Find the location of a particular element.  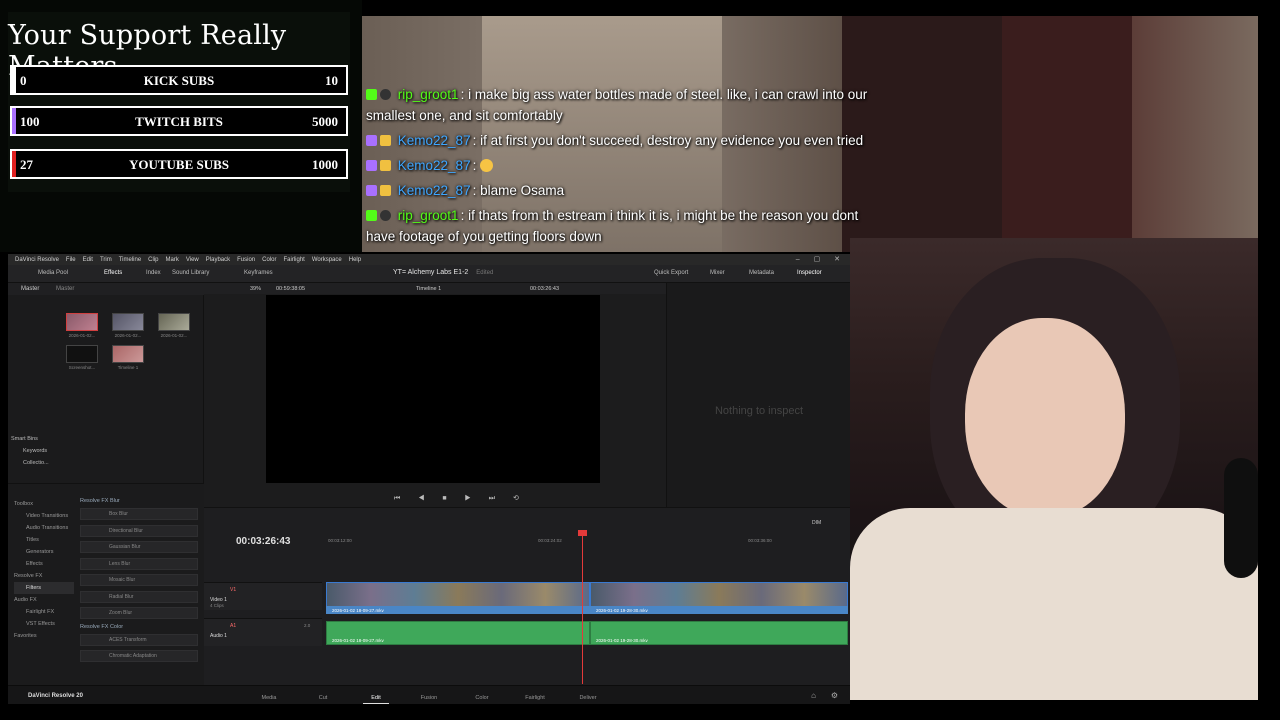

smart-bin-keywords: Keywords is located at coordinates (30, 451).